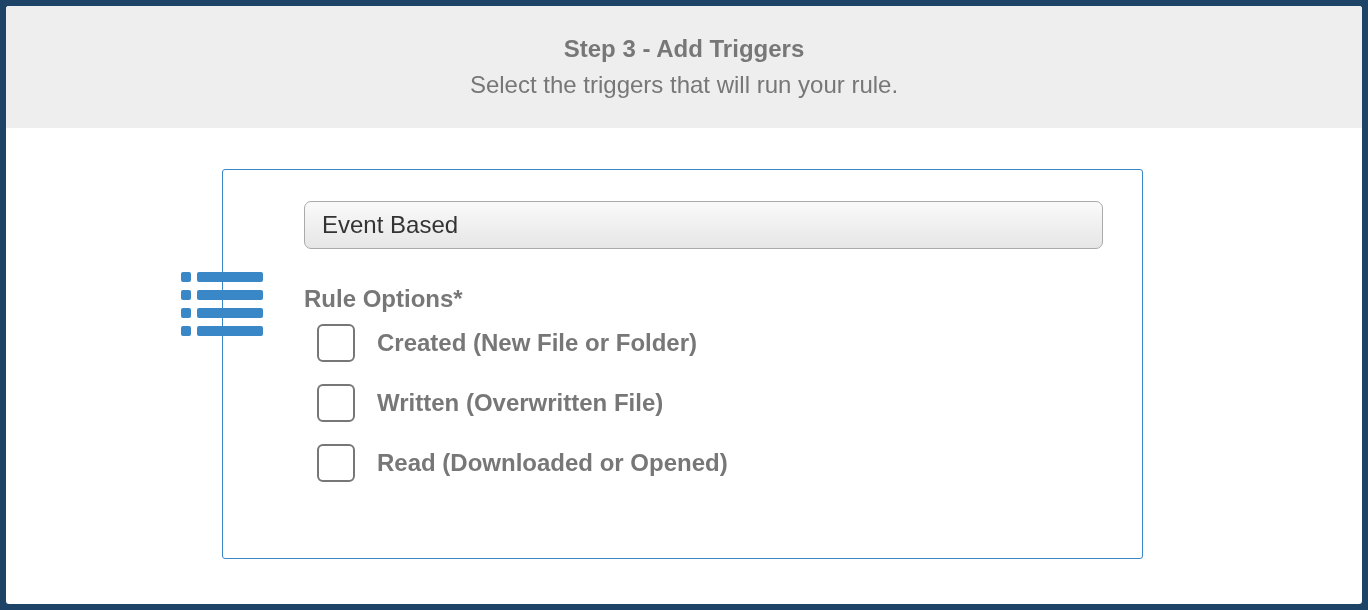 The image size is (1368, 610). What do you see at coordinates (552, 463) in the screenshot?
I see `checkbox-label: Read (Downloaded or Opened)` at bounding box center [552, 463].